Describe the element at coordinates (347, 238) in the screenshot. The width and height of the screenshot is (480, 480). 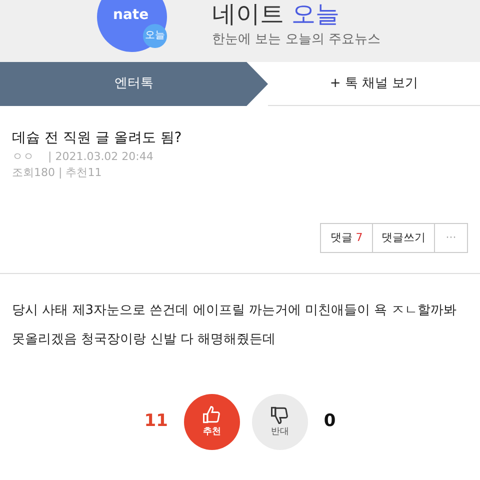
I see `comments-button: 댓글 7` at that location.